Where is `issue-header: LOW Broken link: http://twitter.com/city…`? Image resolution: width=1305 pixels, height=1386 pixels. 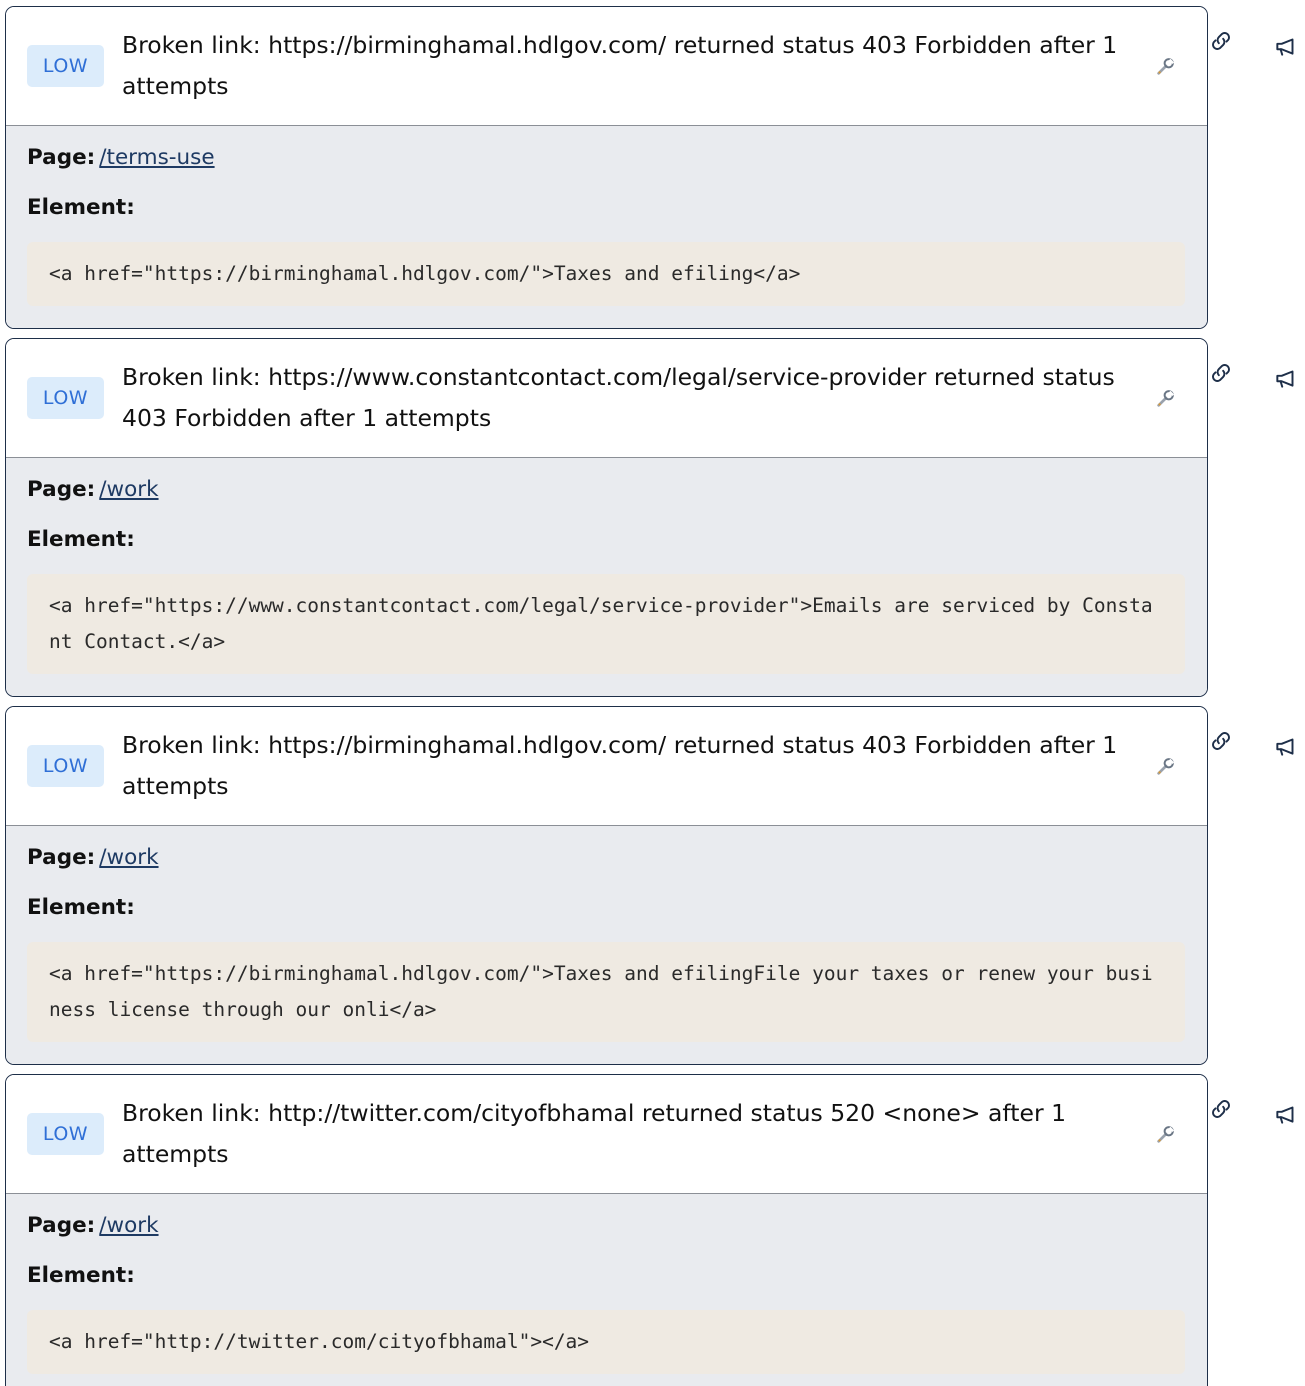
issue-header: LOW Broken link: http://twitter.com/city… is located at coordinates (606, 1134).